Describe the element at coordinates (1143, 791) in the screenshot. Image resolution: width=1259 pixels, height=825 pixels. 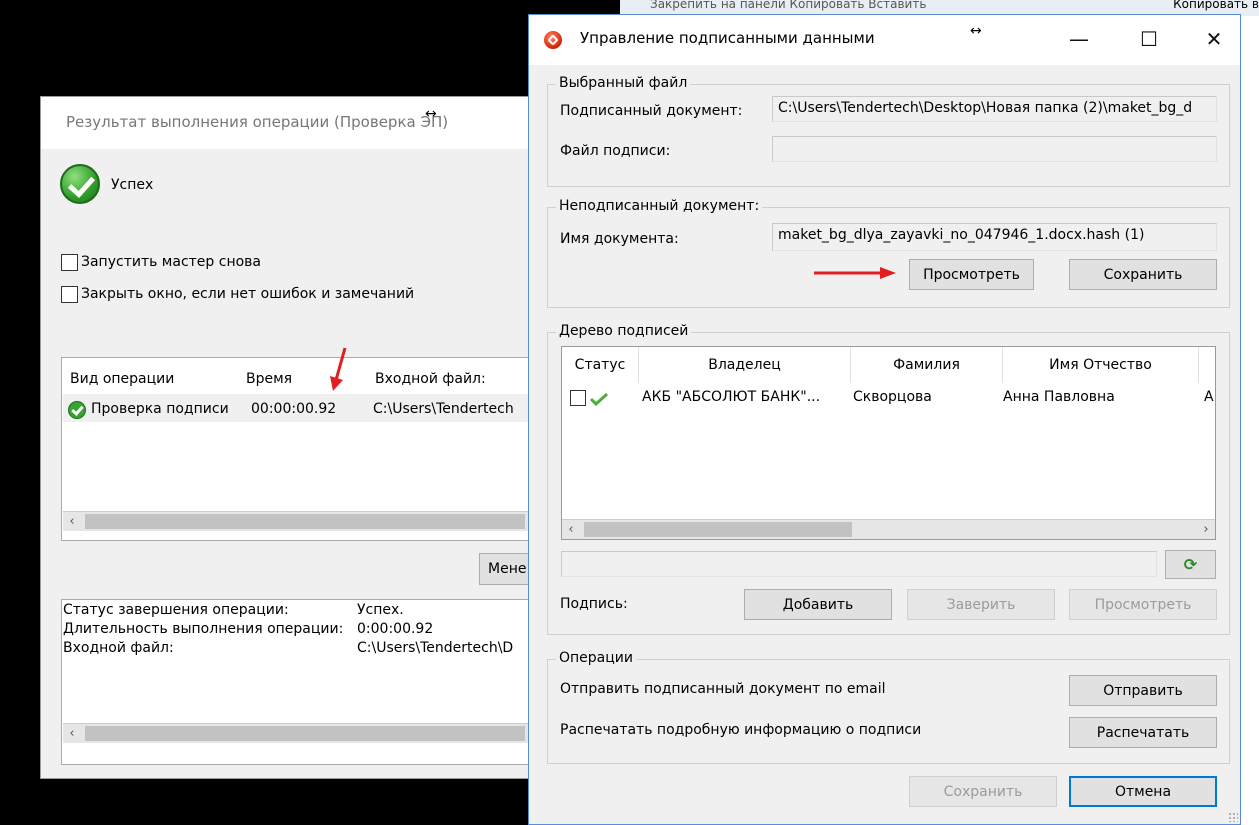
I see `cancel-button: Отмена` at that location.